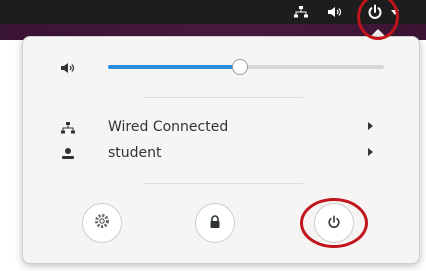 The width and height of the screenshot is (426, 271). I want to click on volume-row, so click(221, 67).